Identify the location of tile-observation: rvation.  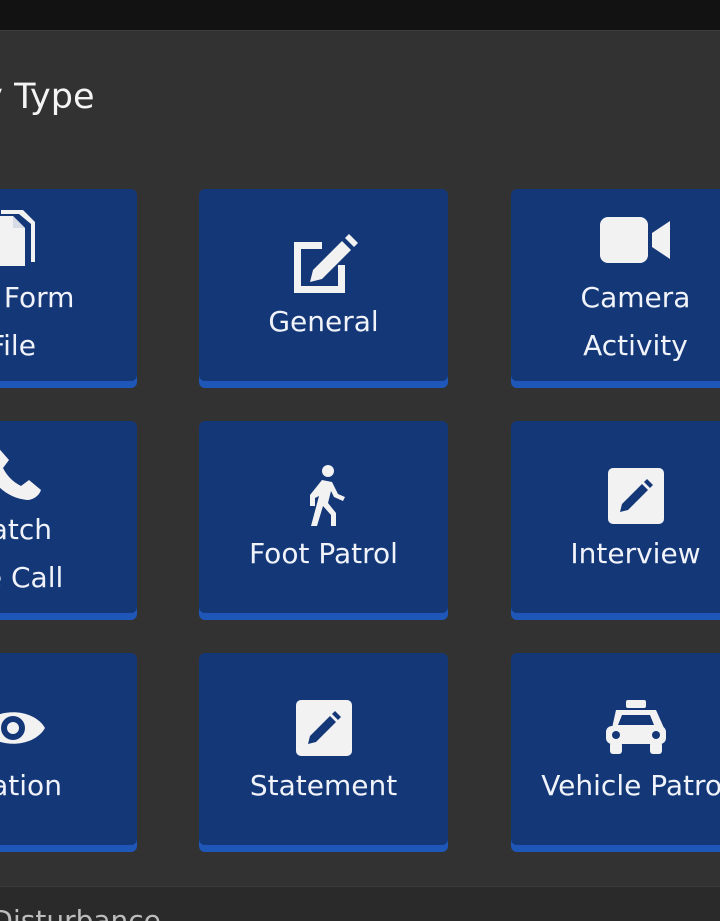
(68, 752).